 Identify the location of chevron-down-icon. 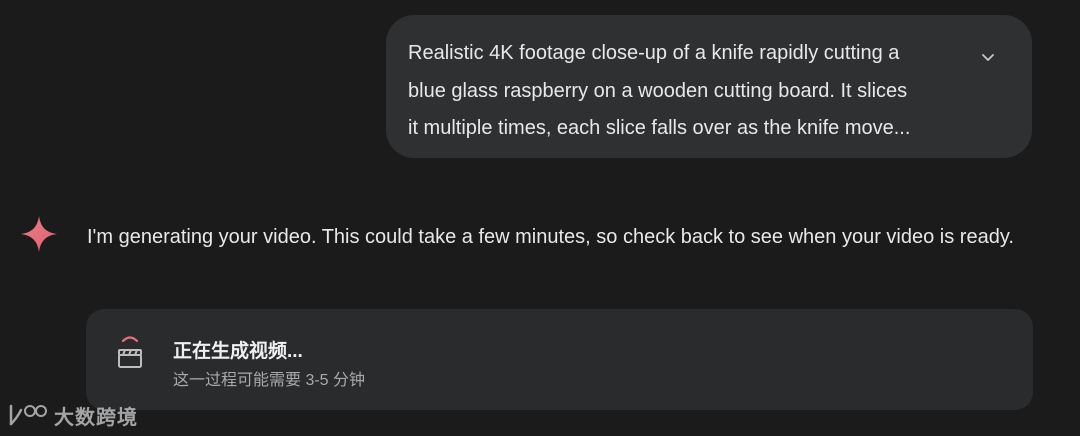
(988, 57).